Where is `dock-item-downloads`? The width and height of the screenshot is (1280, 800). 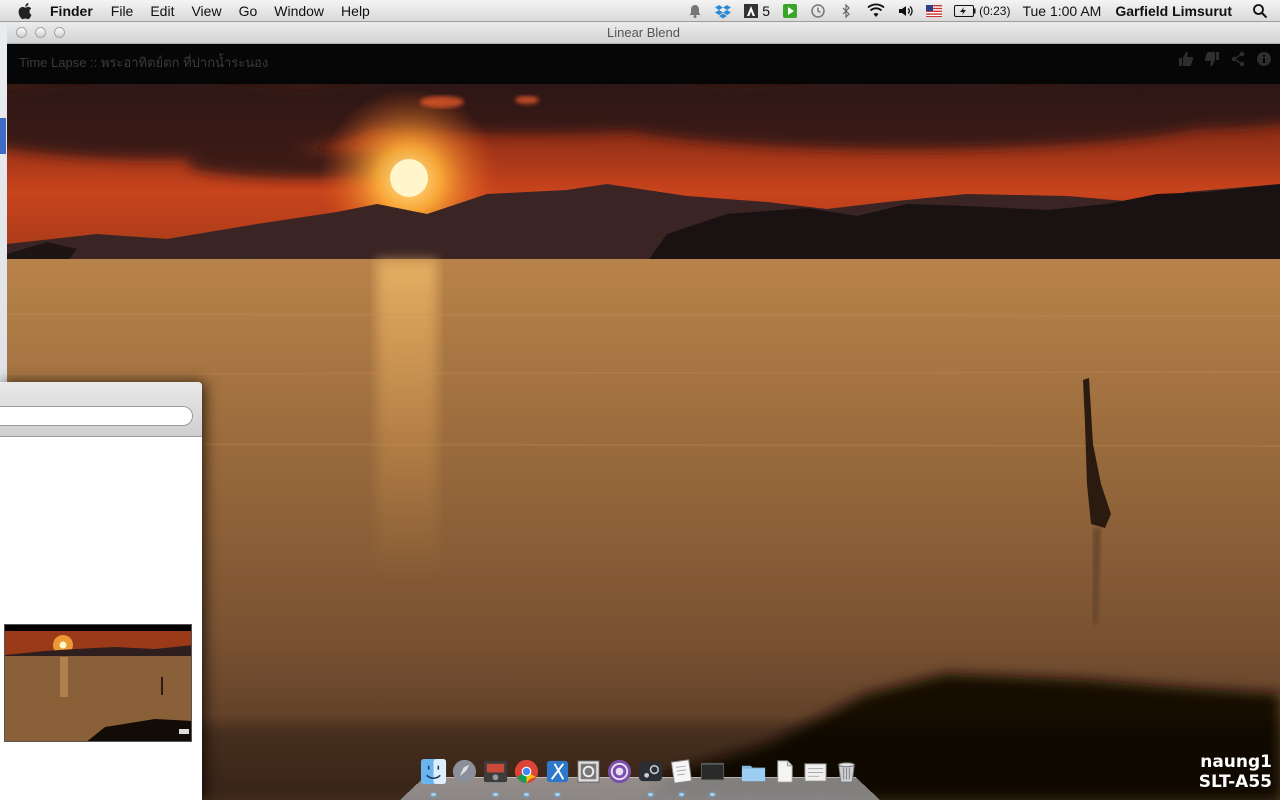
dock-item-downloads is located at coordinates (815, 773).